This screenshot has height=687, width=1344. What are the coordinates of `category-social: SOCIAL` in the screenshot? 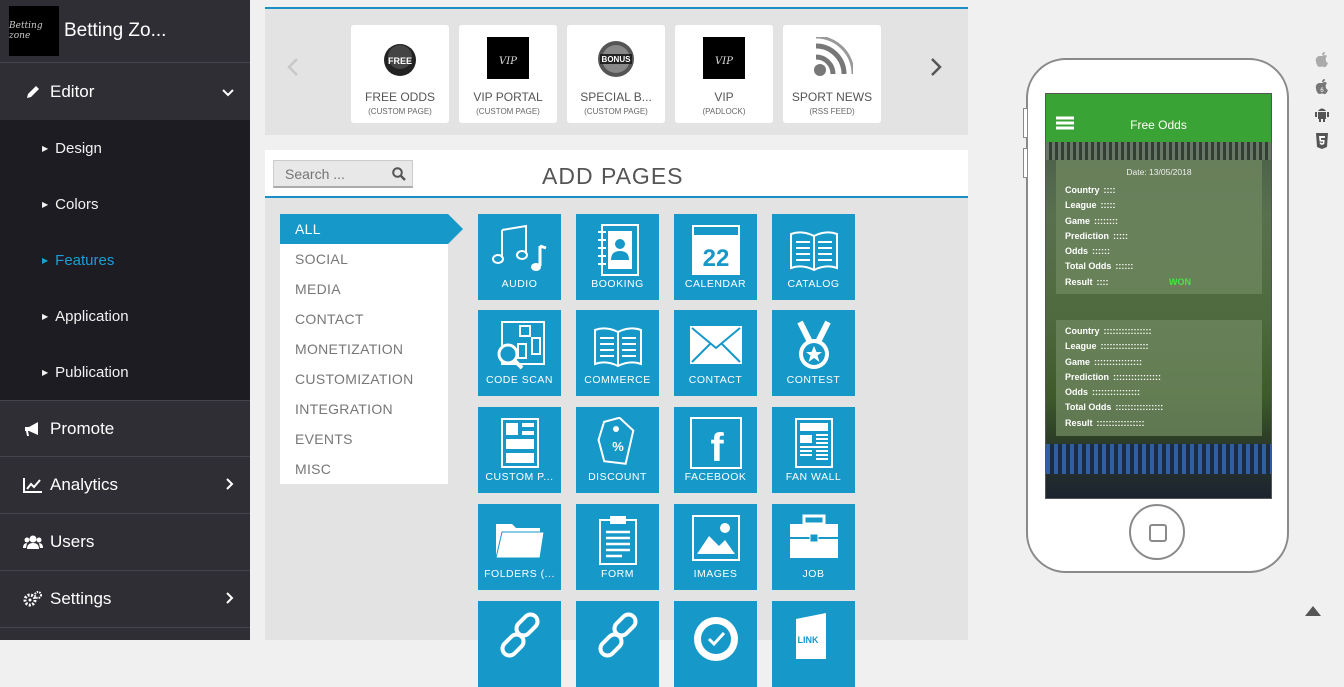 It's located at (364, 259).